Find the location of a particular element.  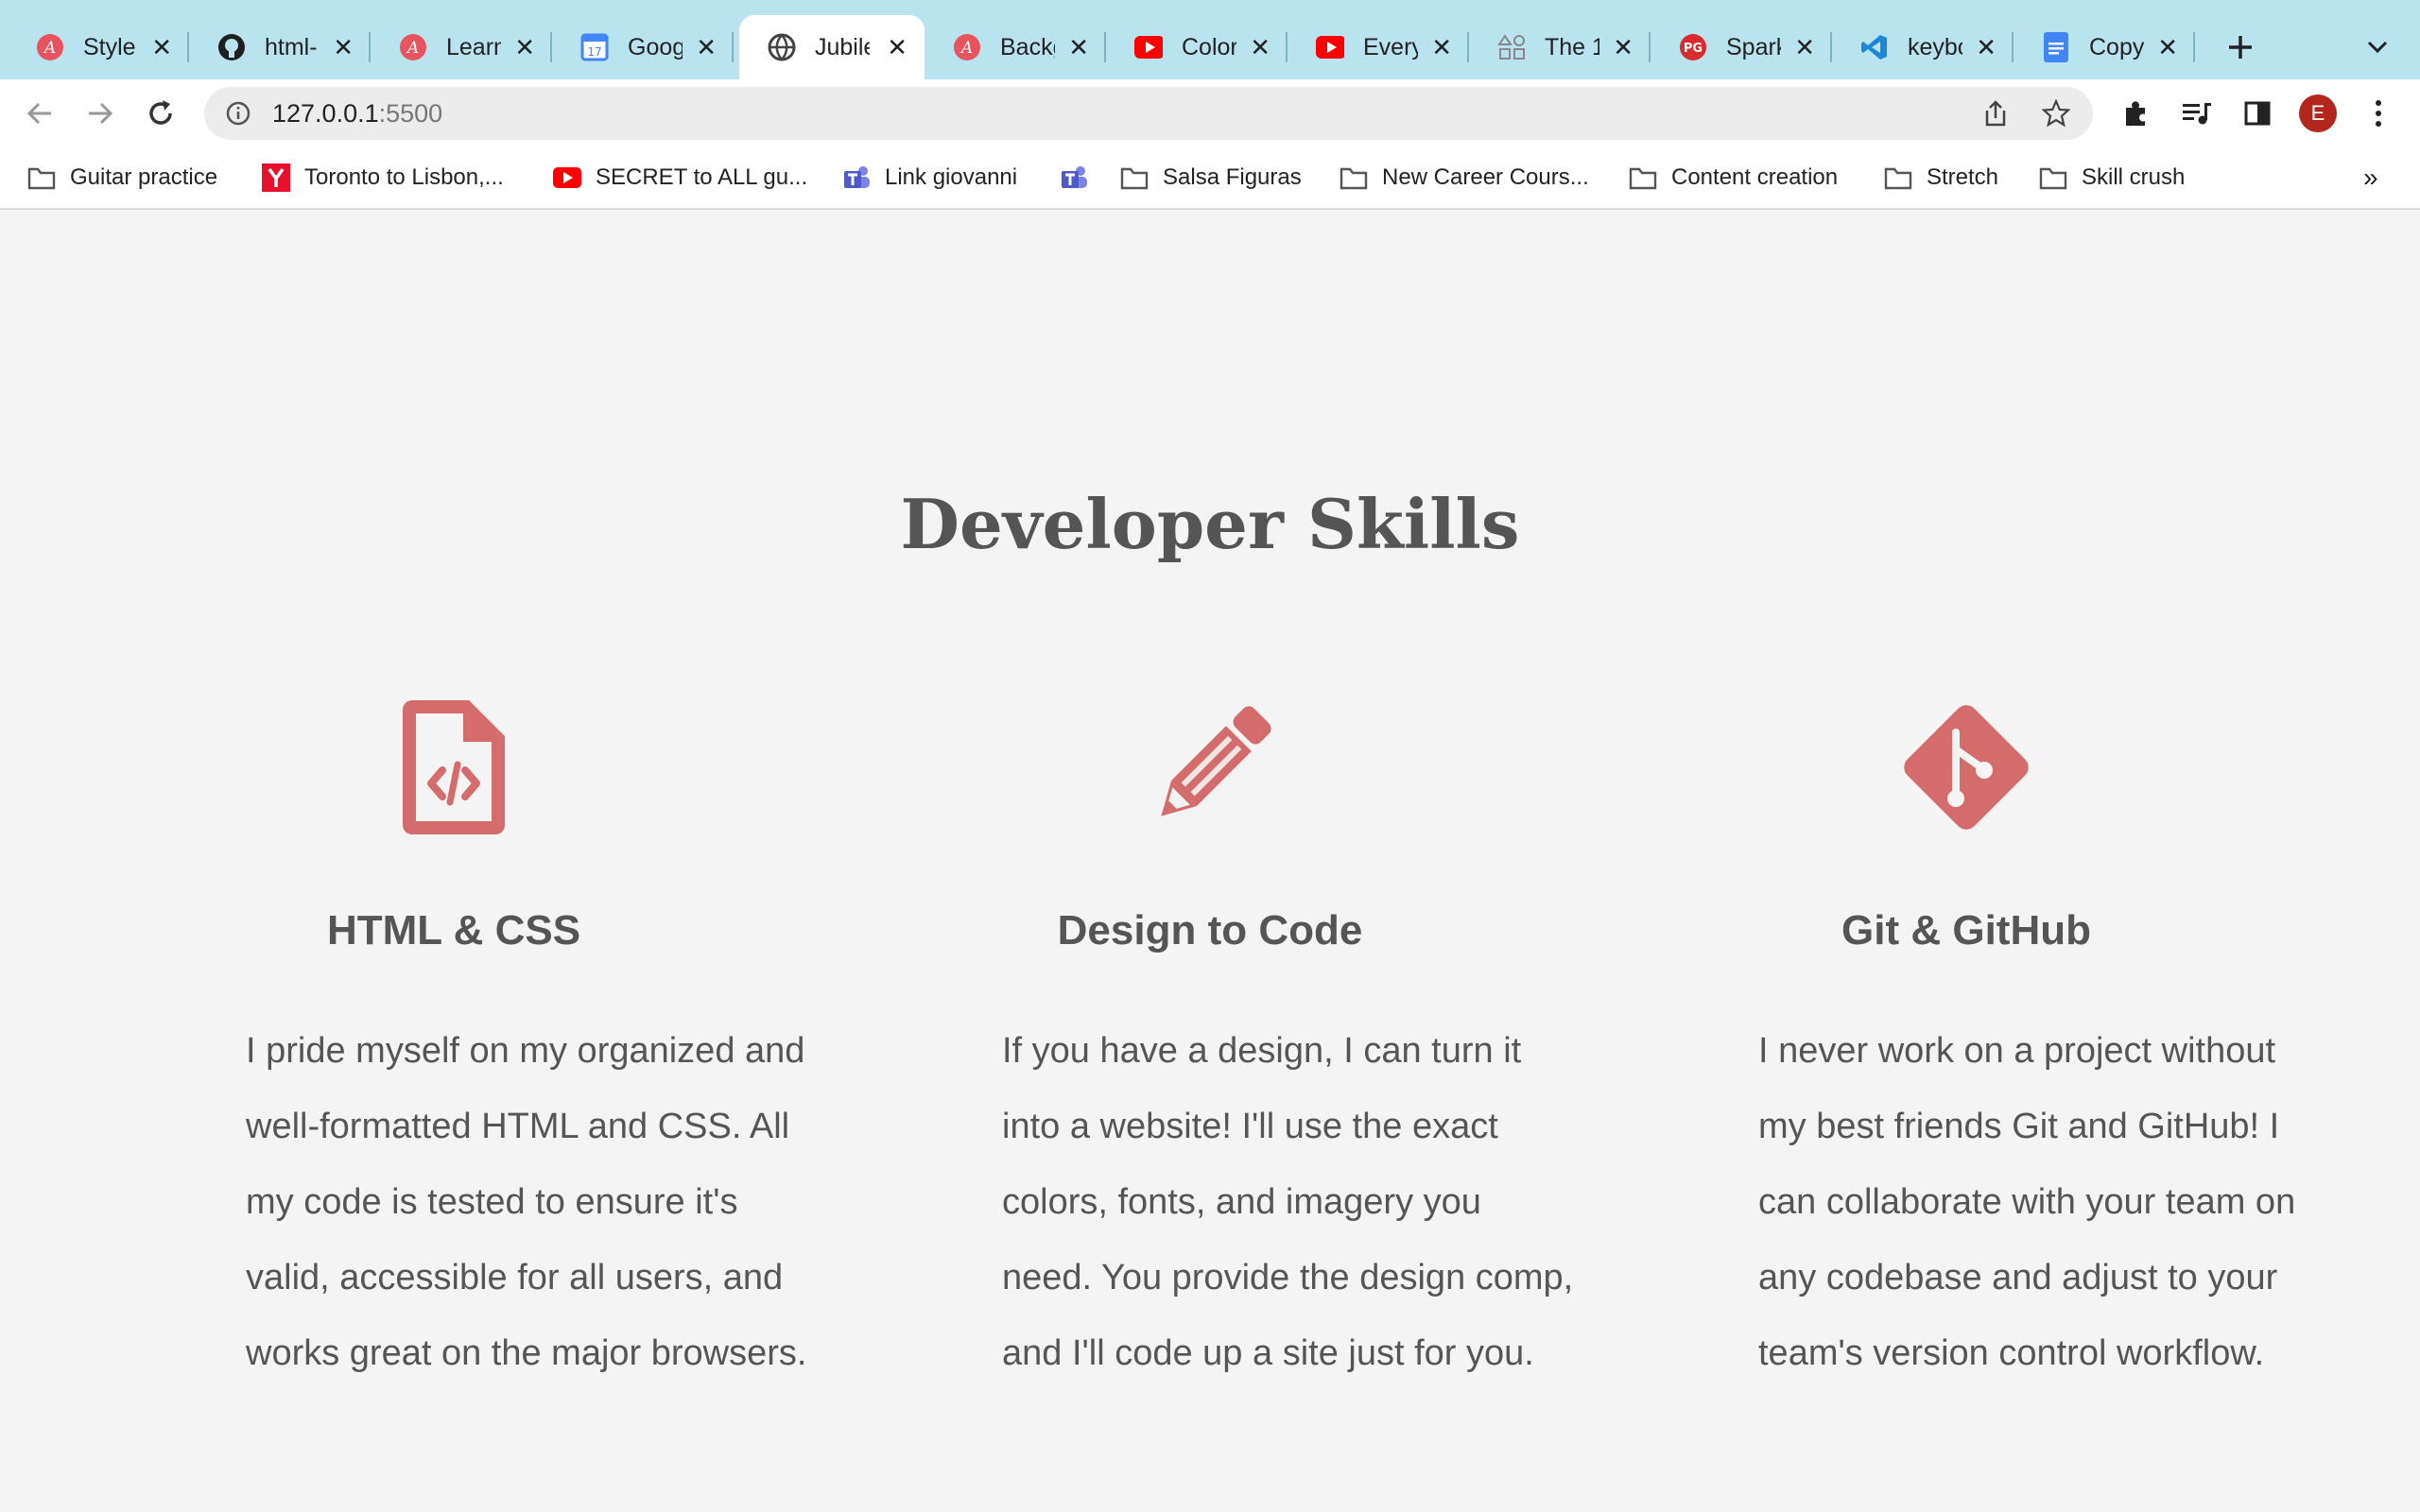

google-calendar-icon: 17 is located at coordinates (594, 47).